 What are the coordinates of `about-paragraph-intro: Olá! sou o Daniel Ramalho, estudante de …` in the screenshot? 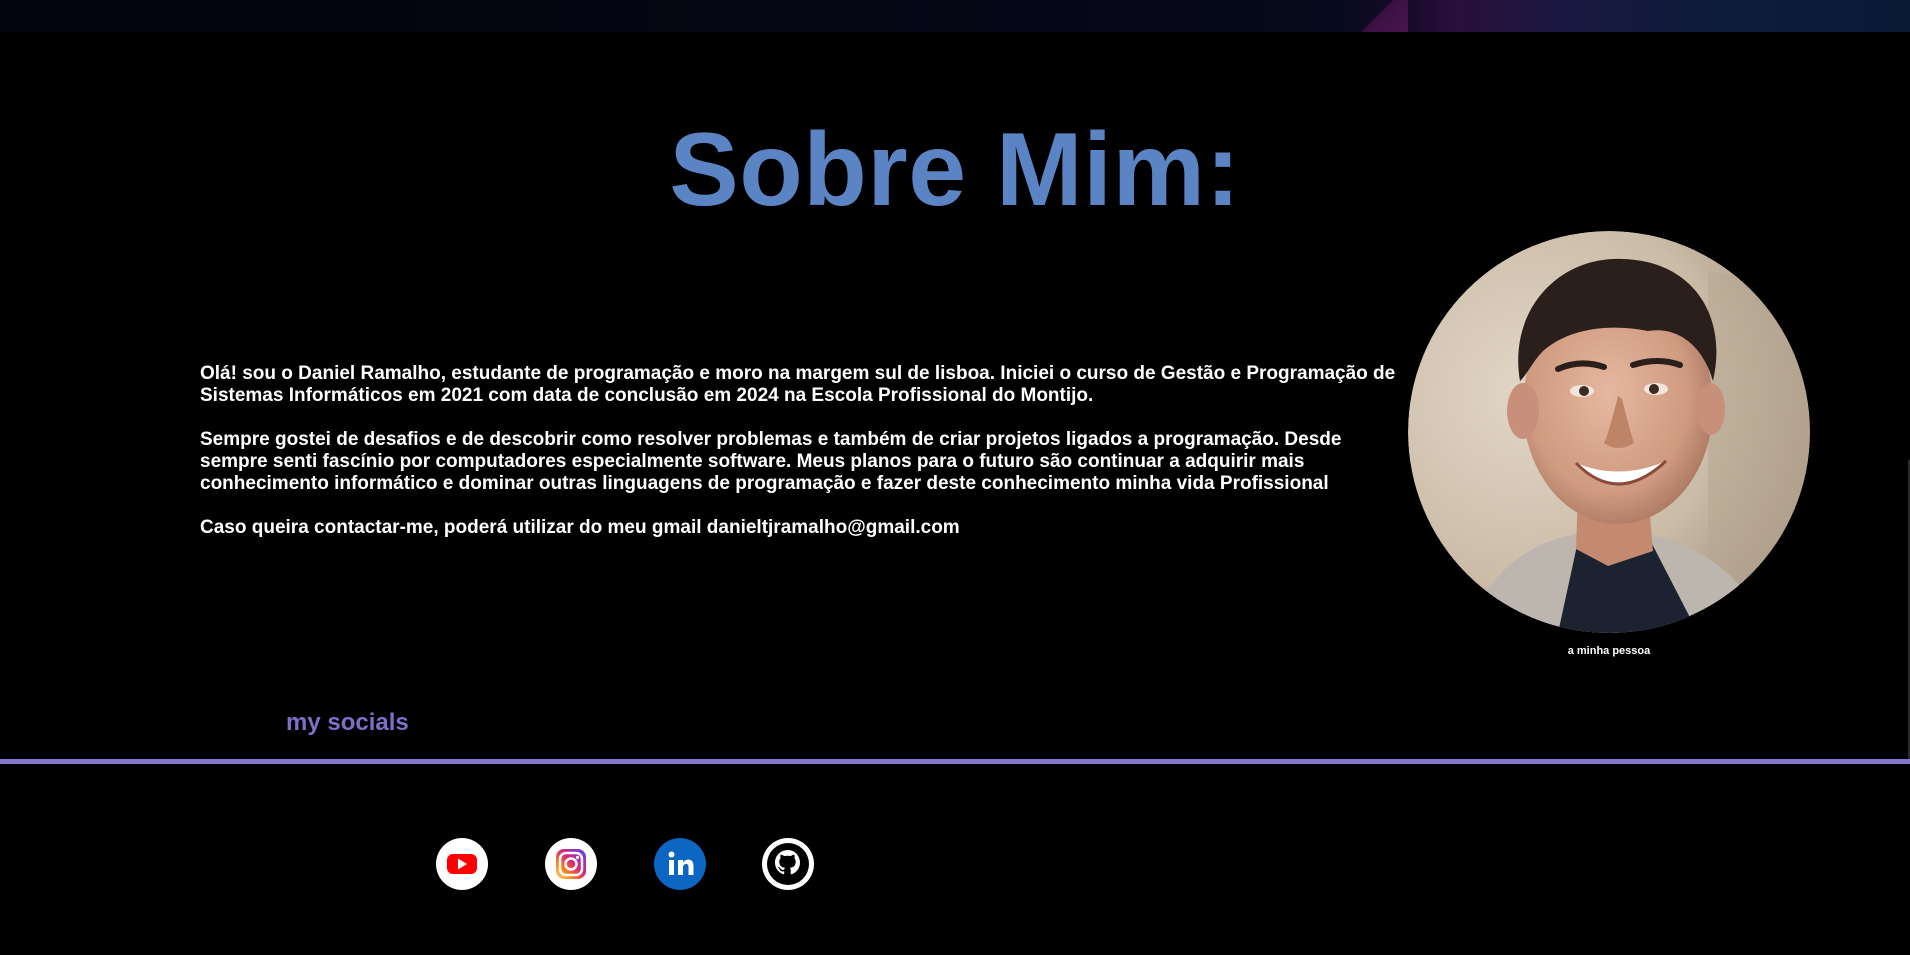 It's located at (798, 384).